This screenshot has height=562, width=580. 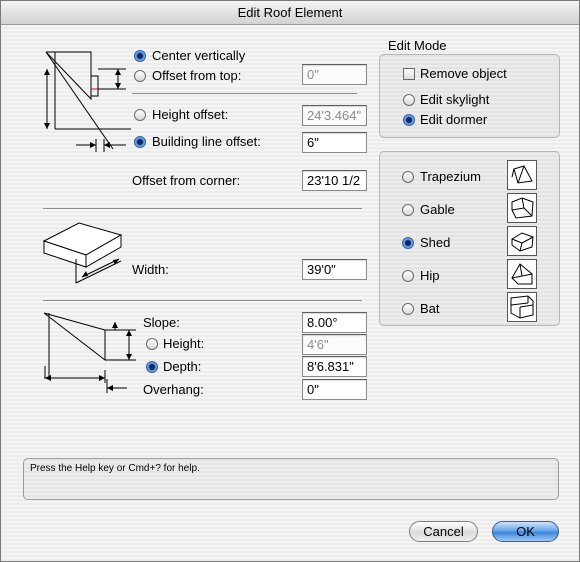 I want to click on overhang-field: 0", so click(x=334, y=389).